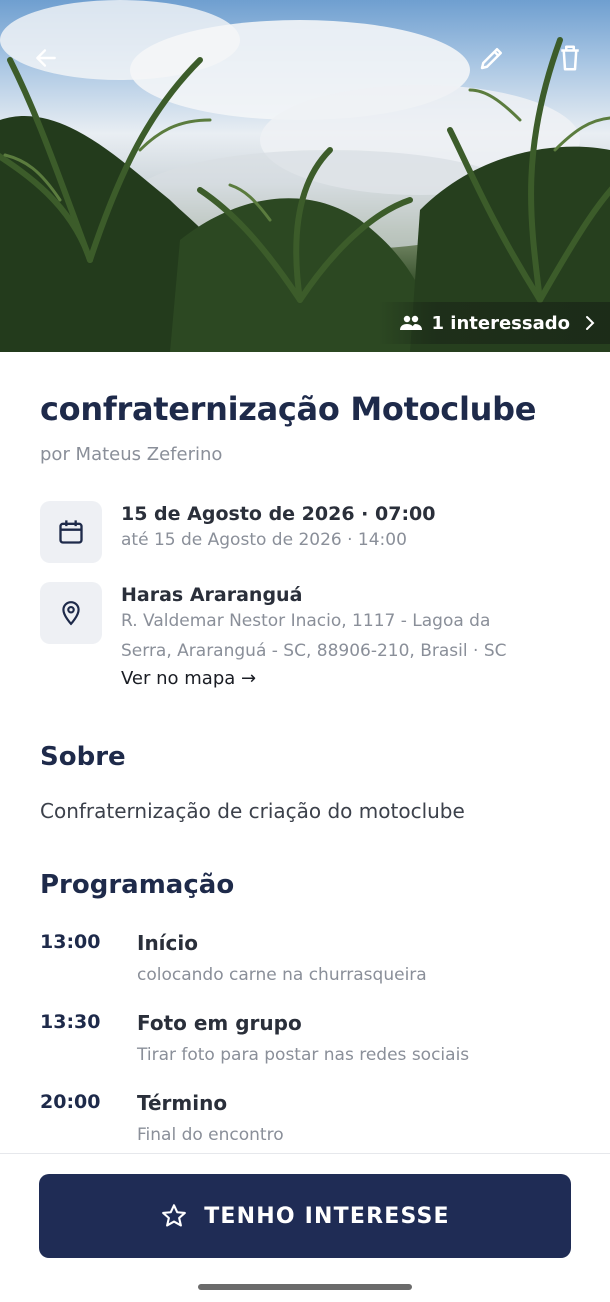 This screenshot has width=610, height=1302. What do you see at coordinates (264, 540) in the screenshot?
I see `event-date-end: até 15 de Agosto de 2026 · 14:00` at bounding box center [264, 540].